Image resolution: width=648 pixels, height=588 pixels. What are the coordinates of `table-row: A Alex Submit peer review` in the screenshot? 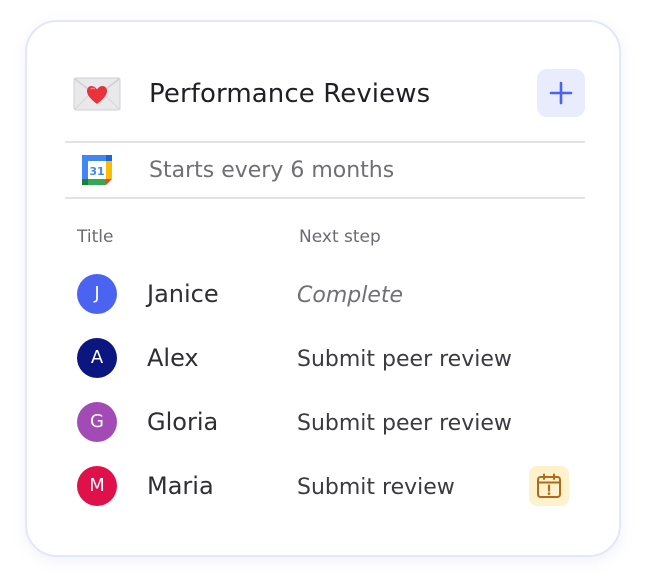 It's located at (323, 358).